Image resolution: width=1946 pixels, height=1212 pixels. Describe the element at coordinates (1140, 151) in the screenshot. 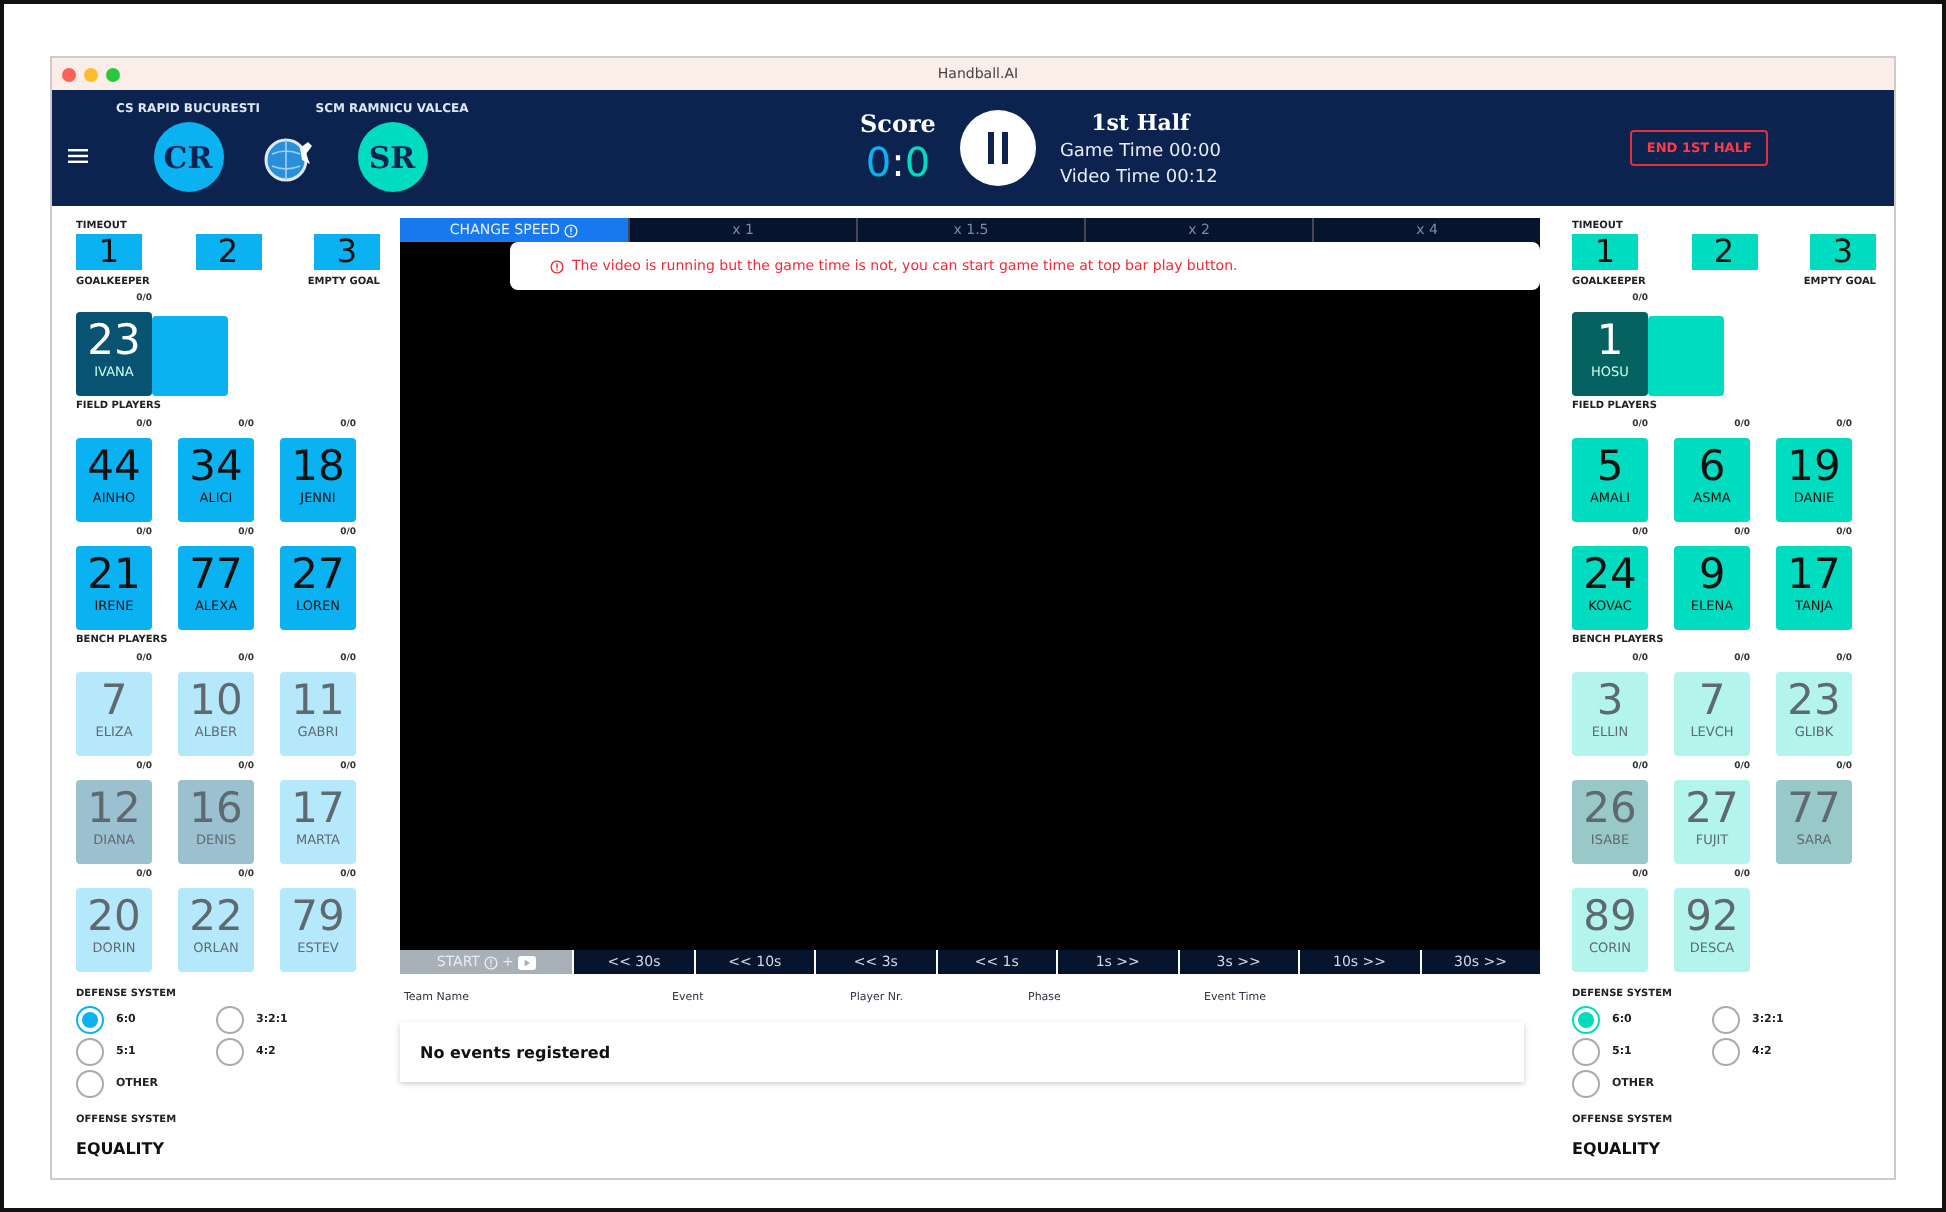

I see `game-time: Game Time 00:00` at that location.